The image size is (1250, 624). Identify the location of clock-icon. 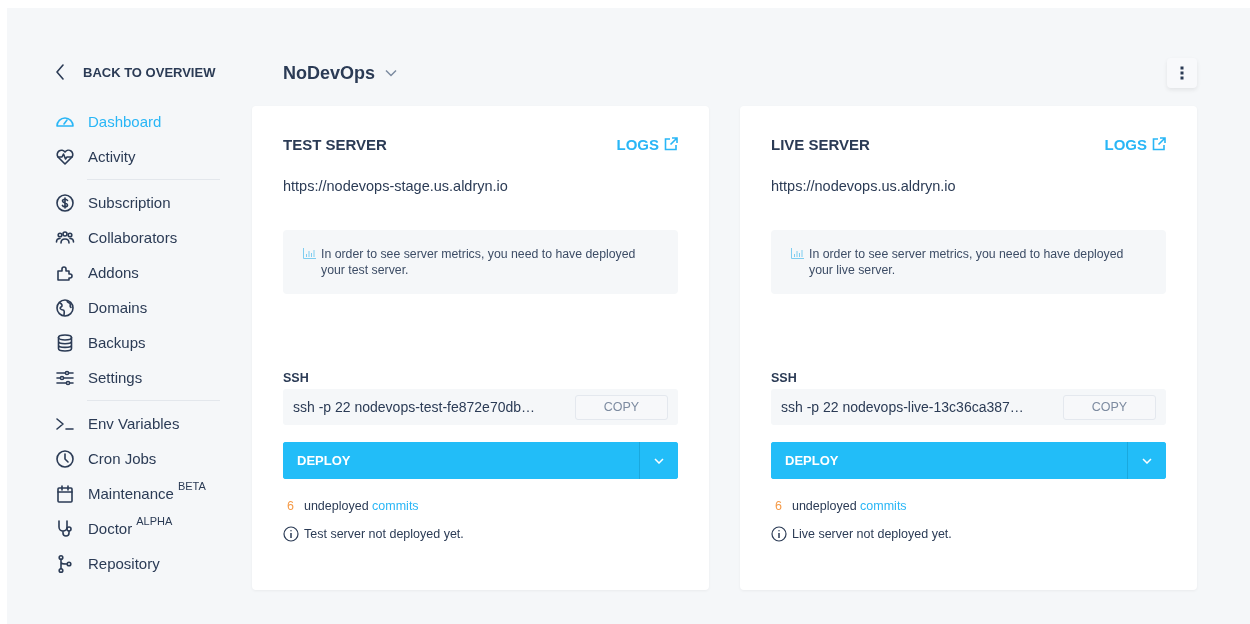
(65, 458).